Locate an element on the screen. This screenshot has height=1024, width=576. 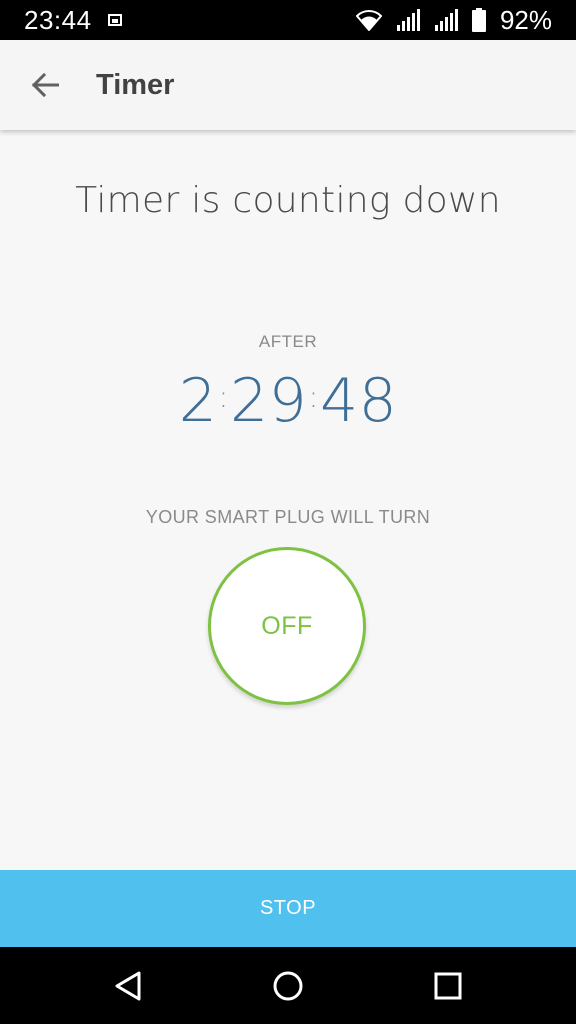
plug-action-label: YOUR SMART PLUG WILL TURN is located at coordinates (288, 517).